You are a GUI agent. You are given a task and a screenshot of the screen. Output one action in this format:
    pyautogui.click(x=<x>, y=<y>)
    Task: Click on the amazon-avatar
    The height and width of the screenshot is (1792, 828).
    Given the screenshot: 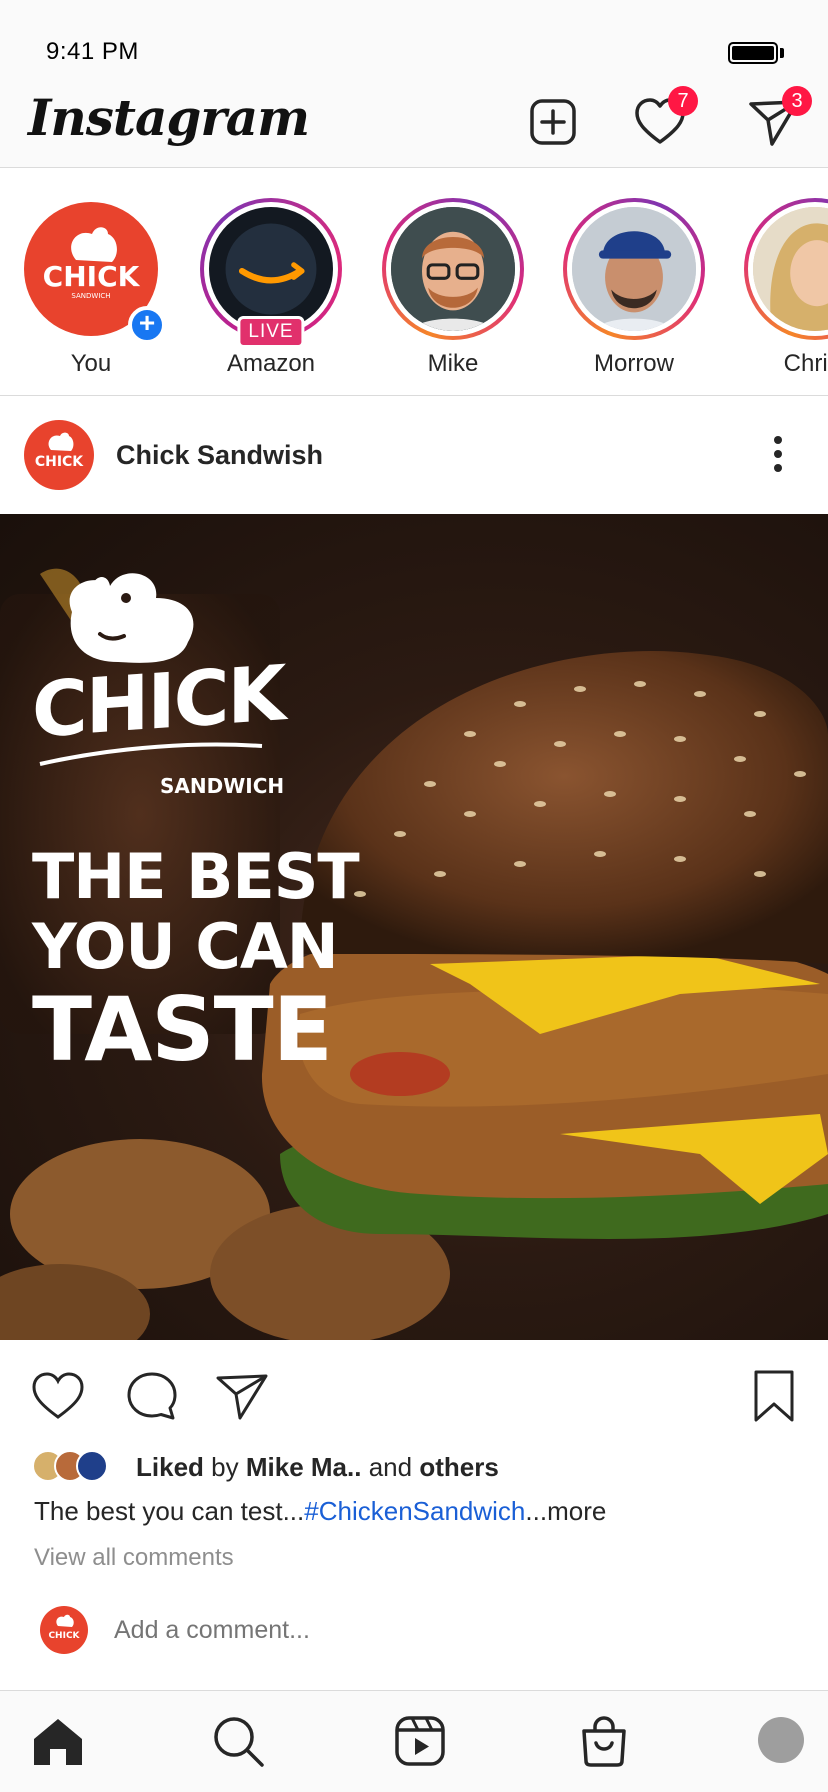 What is the action you would take?
    pyautogui.click(x=271, y=269)
    